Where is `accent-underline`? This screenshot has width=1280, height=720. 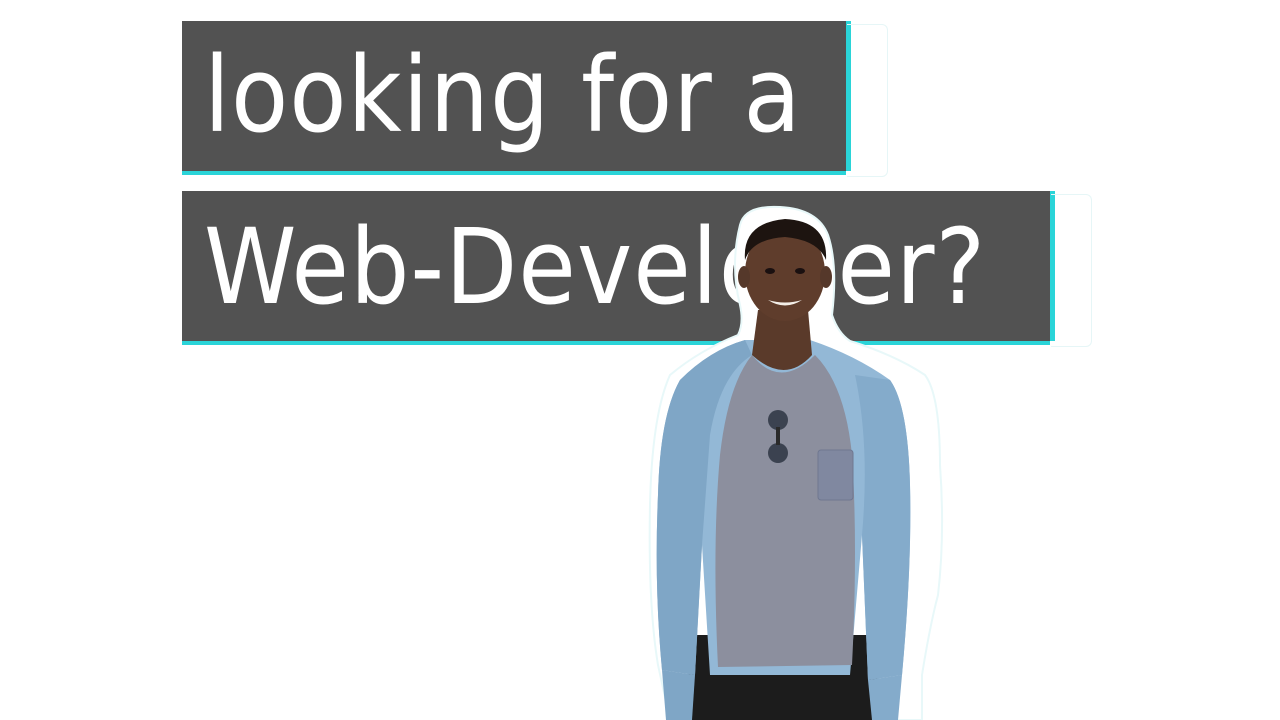
accent-underline is located at coordinates (514, 173).